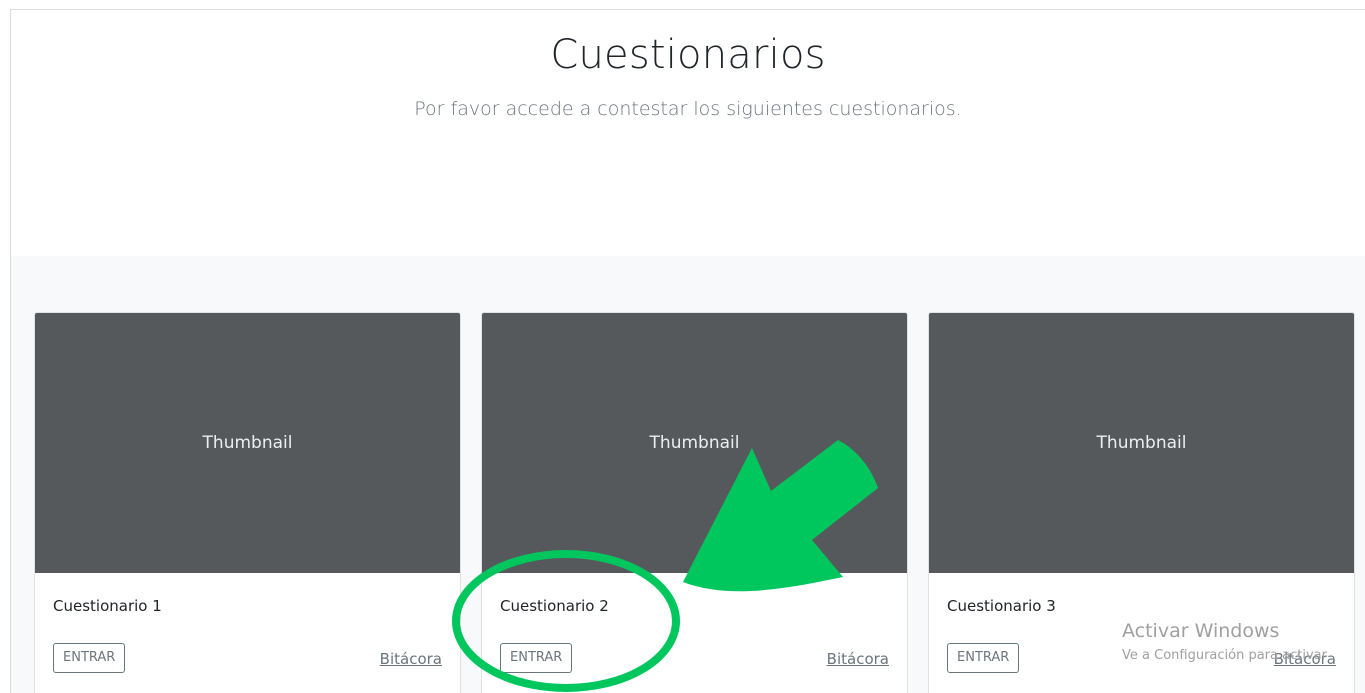 The image size is (1365, 693). Describe the element at coordinates (1224, 655) in the screenshot. I see `watermark-subtitle: Ve a Configuración para activar` at that location.